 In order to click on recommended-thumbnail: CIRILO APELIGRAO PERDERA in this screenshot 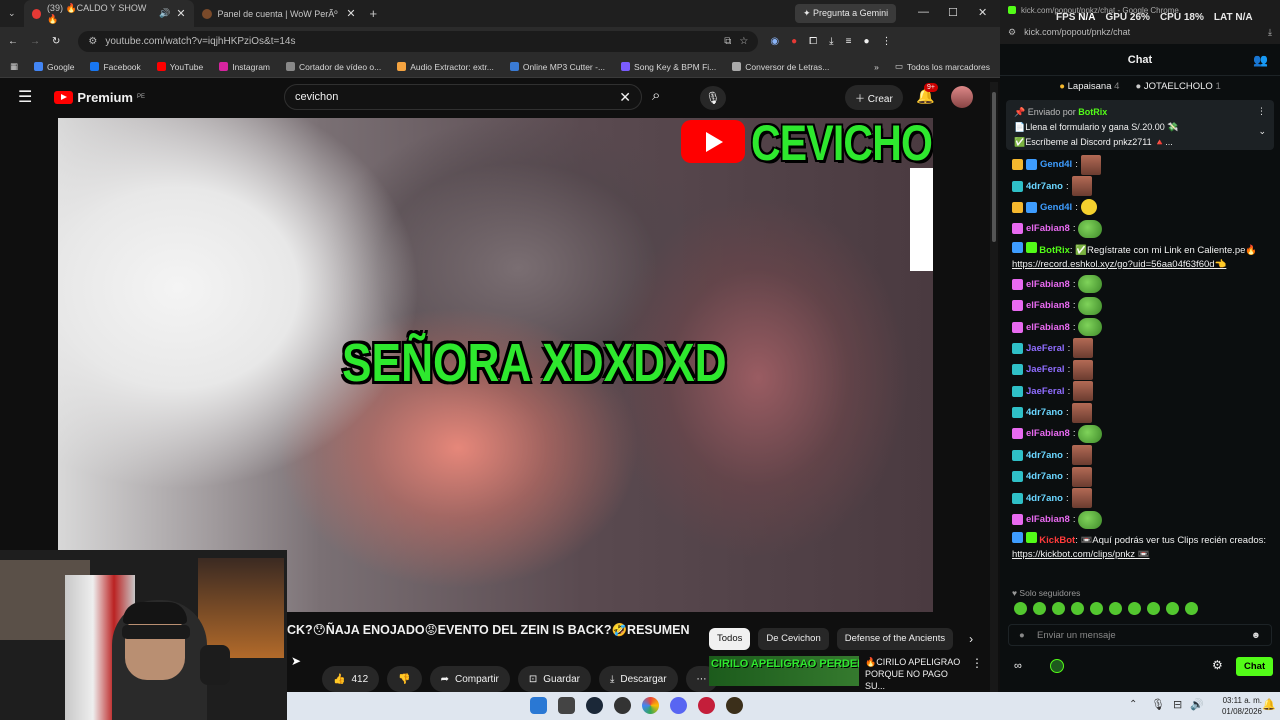, I will do `click(784, 671)`.